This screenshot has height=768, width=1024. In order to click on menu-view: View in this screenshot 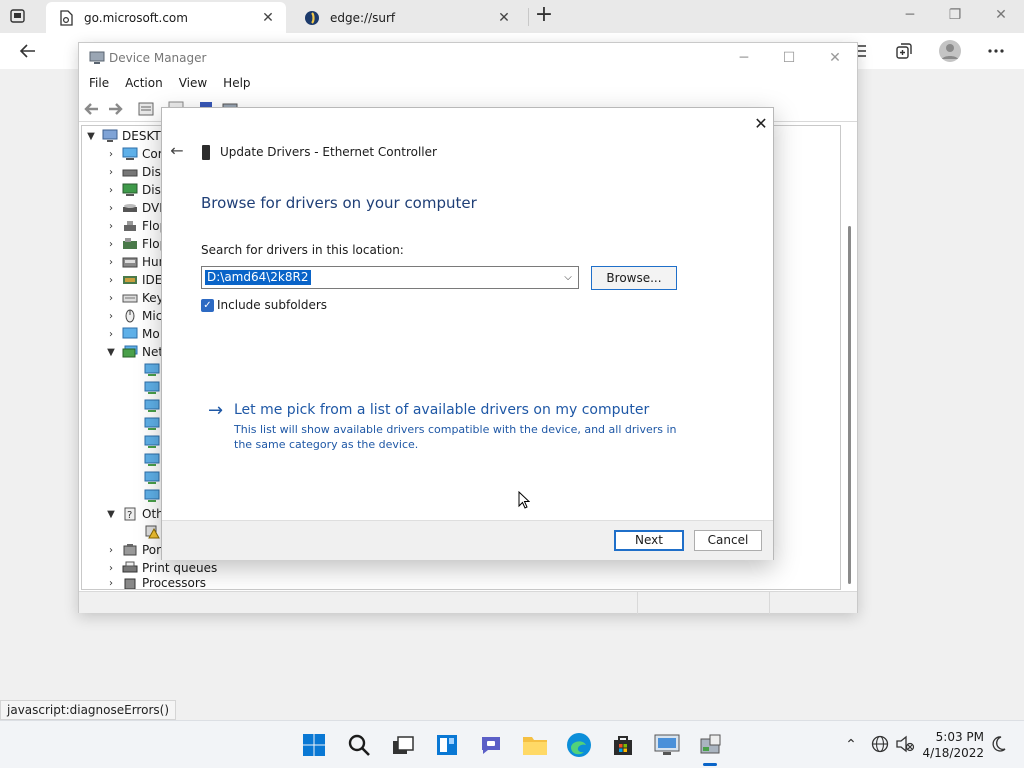, I will do `click(191, 84)`.